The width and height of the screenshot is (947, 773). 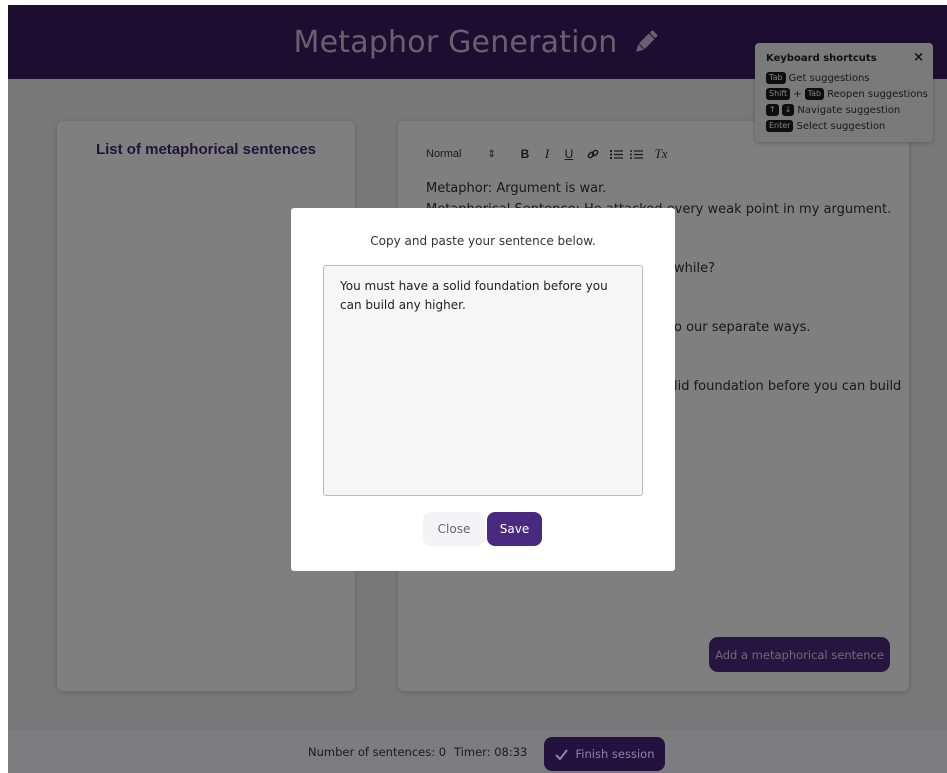 I want to click on finish-session-label: Finish session, so click(x=615, y=754).